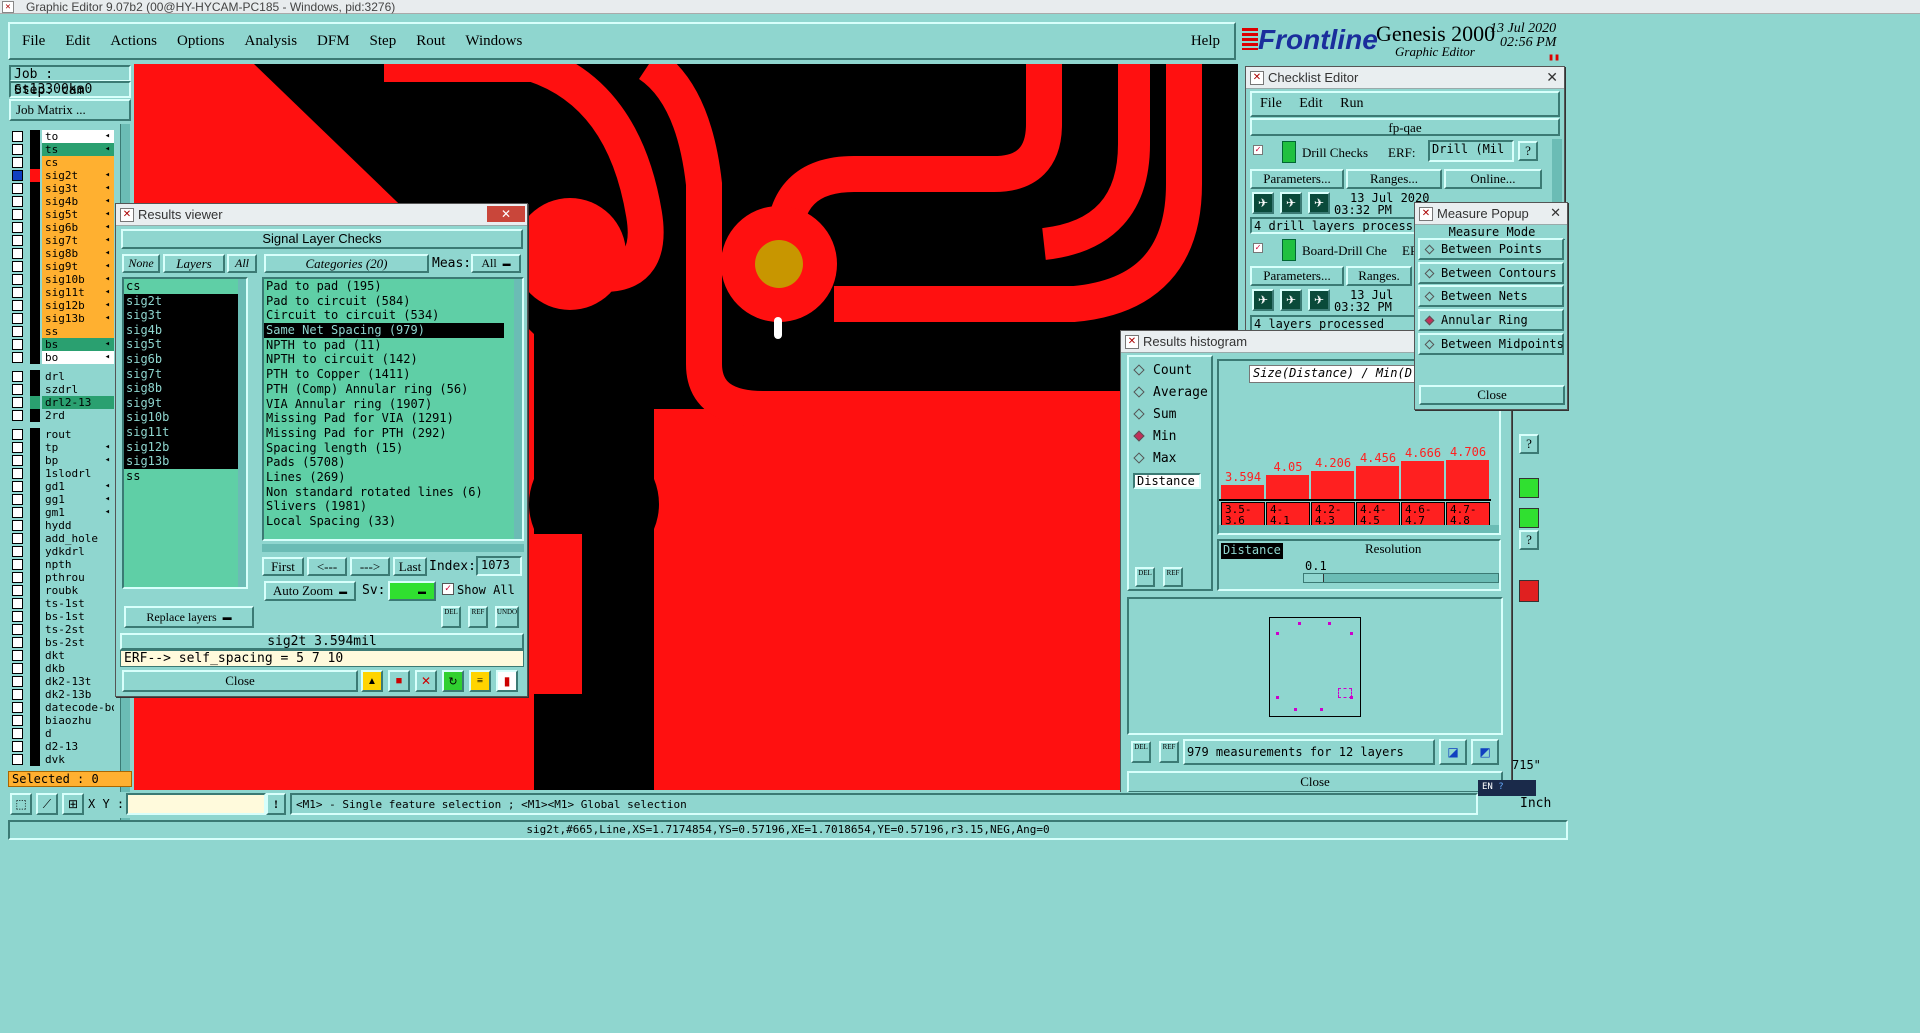 This screenshot has width=1920, height=1033. I want to click on layer-row: sig3t ◂, so click(61, 188).